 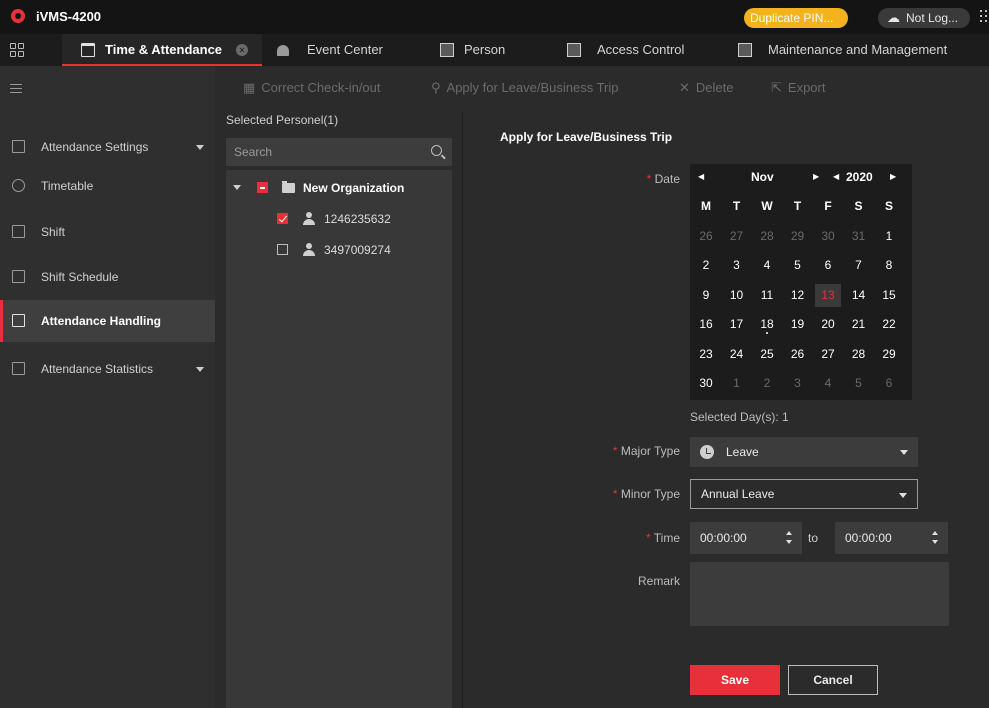 I want to click on calendar-day: 9, so click(x=706, y=295).